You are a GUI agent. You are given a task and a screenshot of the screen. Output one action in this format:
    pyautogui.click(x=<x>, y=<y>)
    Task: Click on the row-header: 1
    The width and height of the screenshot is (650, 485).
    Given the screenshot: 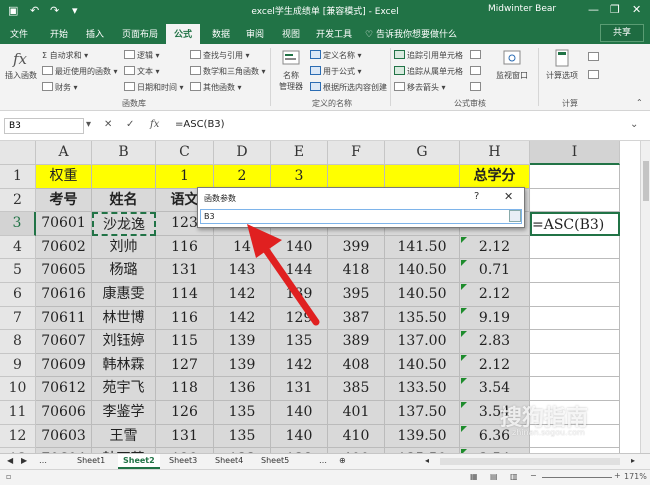 What is the action you would take?
    pyautogui.click(x=18, y=177)
    